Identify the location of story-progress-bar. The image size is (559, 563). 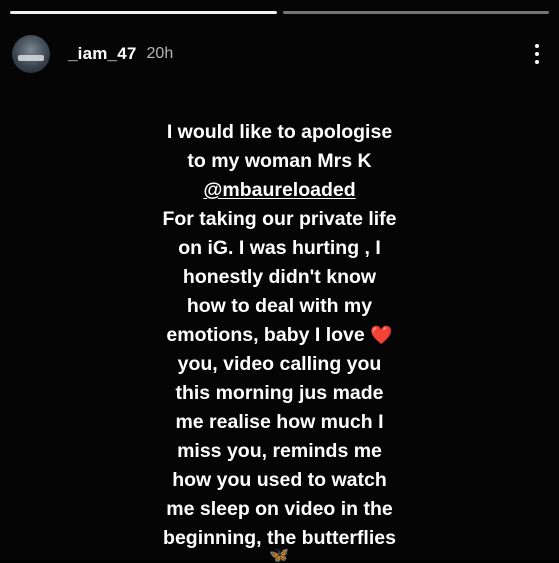
(279, 12).